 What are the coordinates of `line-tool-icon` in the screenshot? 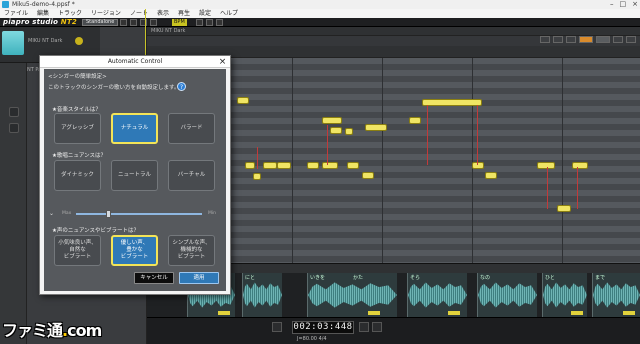 It's located at (153, 22).